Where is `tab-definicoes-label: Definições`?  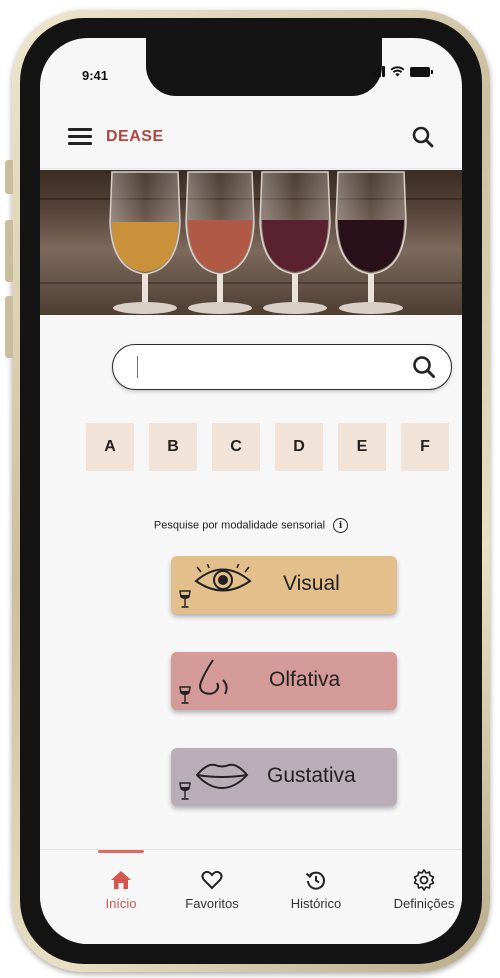
tab-definicoes-label: Definições is located at coordinates (424, 903).